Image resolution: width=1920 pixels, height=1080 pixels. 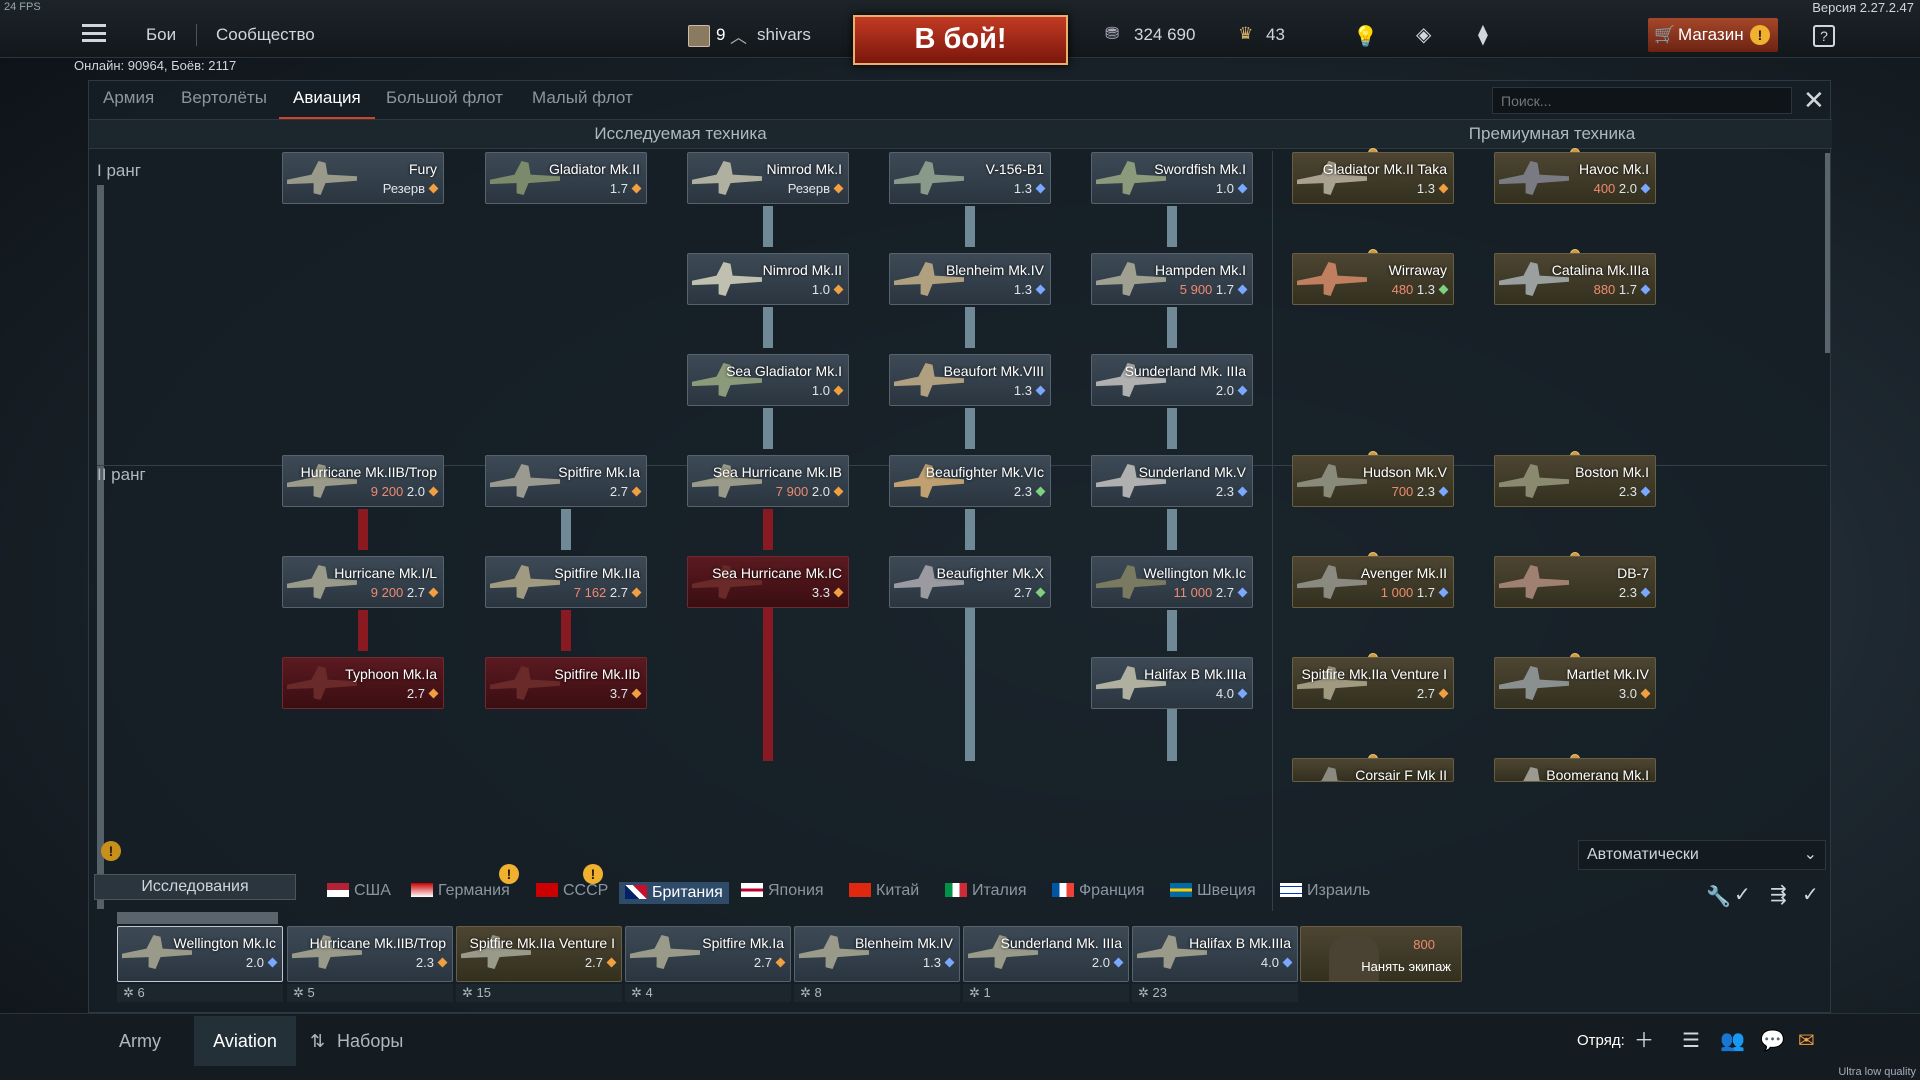 I want to click on nation-tab: Британия, so click(x=674, y=893).